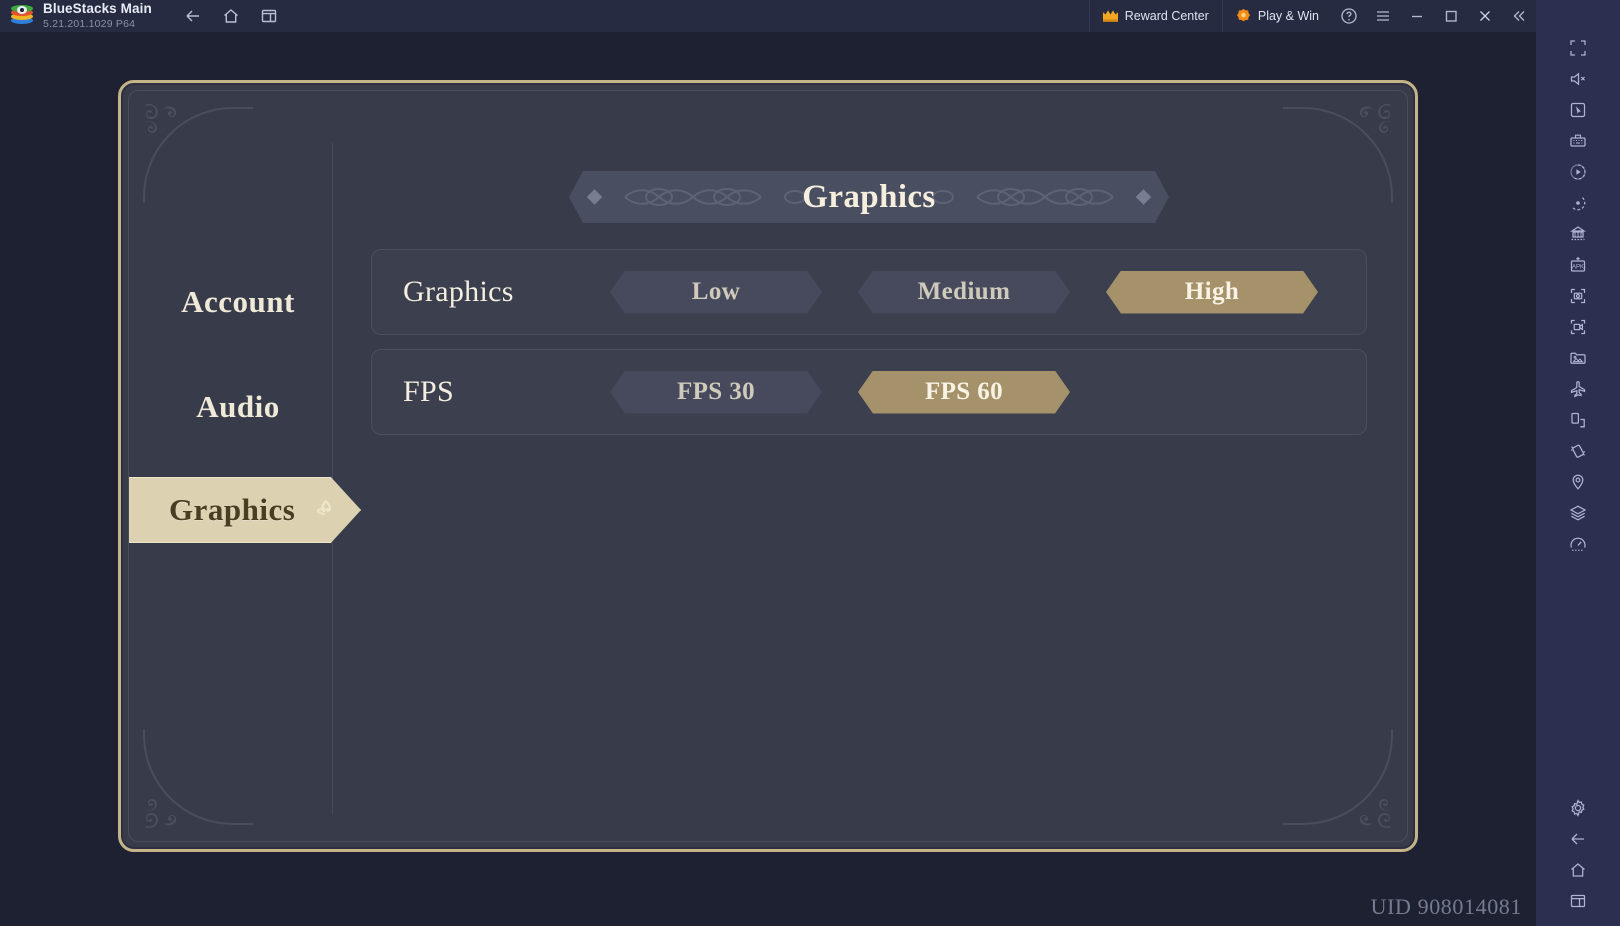 Image resolution: width=1620 pixels, height=926 pixels. I want to click on sidebar-fullscreen-button, so click(1578, 47).